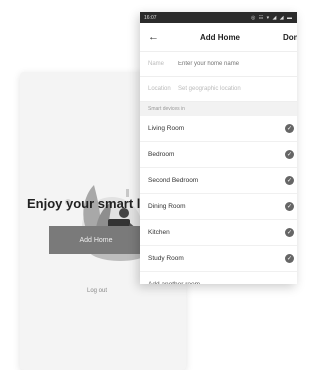  Describe the element at coordinates (97, 291) in the screenshot. I see `logout-link: Log out` at that location.